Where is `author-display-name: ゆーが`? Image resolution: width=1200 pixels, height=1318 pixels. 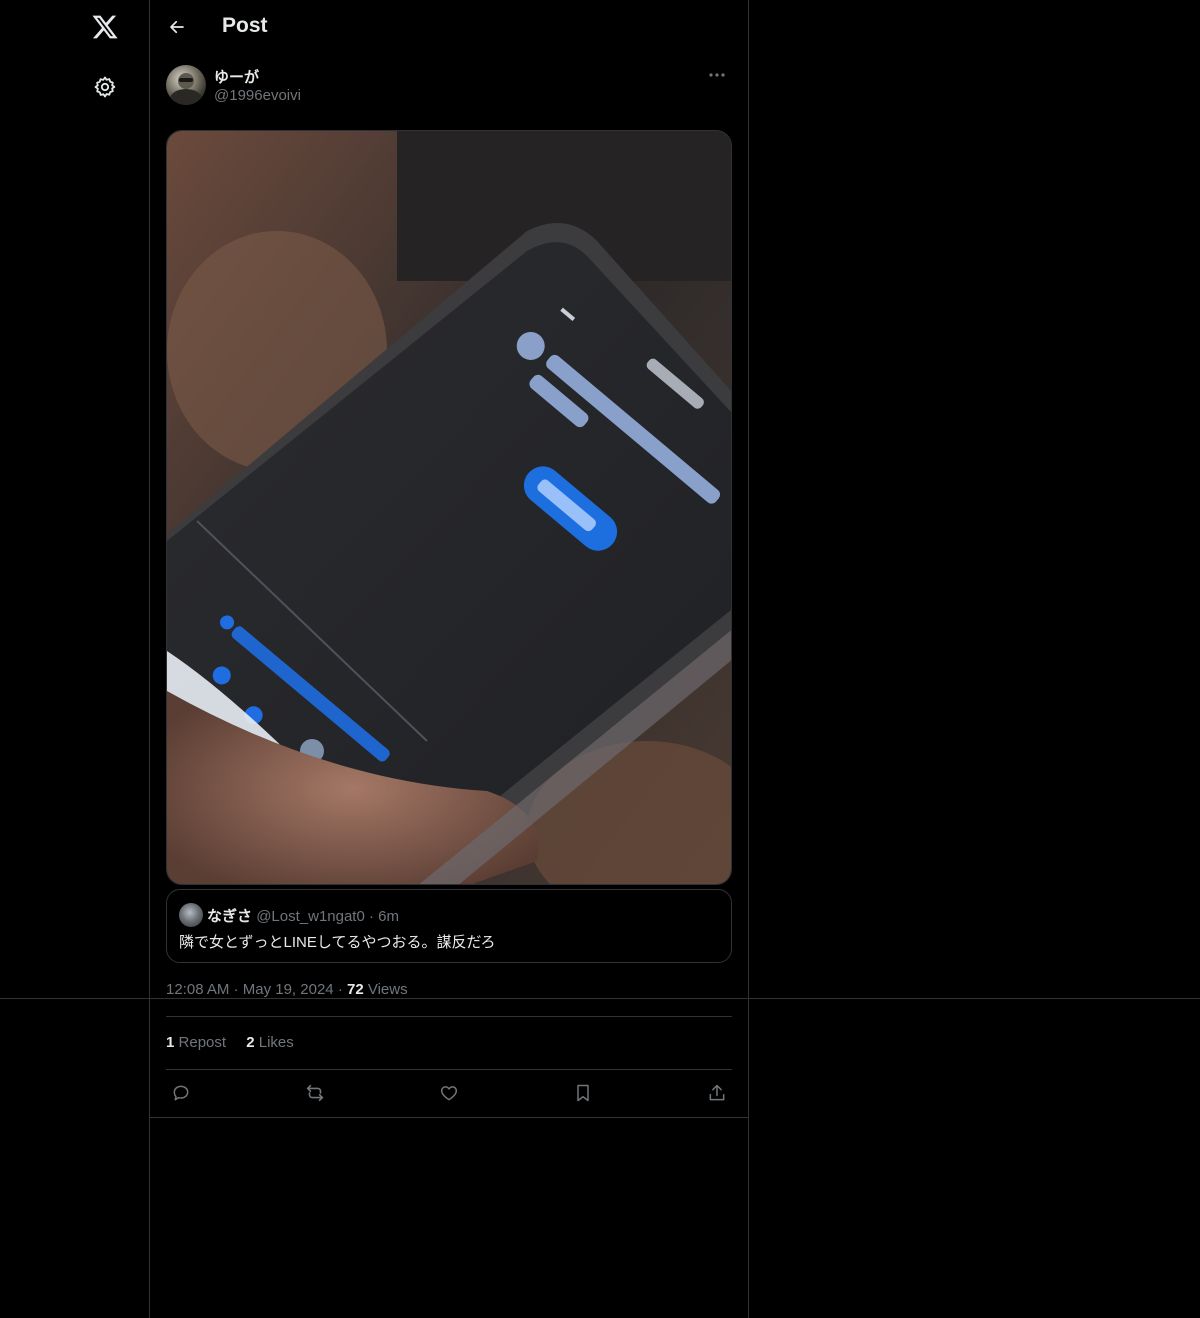 author-display-name: ゆーが is located at coordinates (236, 76).